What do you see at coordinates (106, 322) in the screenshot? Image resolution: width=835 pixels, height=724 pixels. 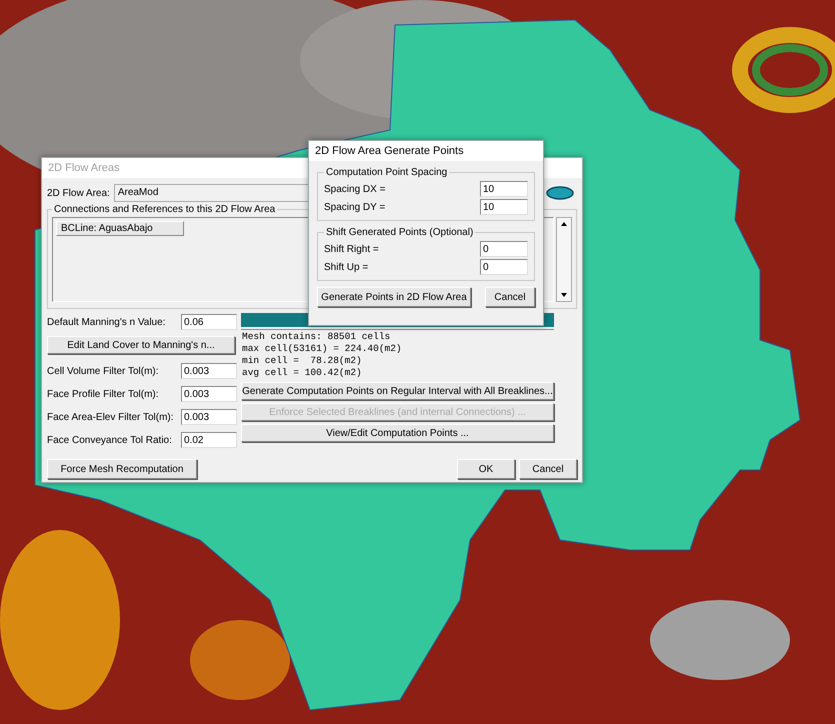 I see `parameter-label: Default Manning's n Value:` at bounding box center [106, 322].